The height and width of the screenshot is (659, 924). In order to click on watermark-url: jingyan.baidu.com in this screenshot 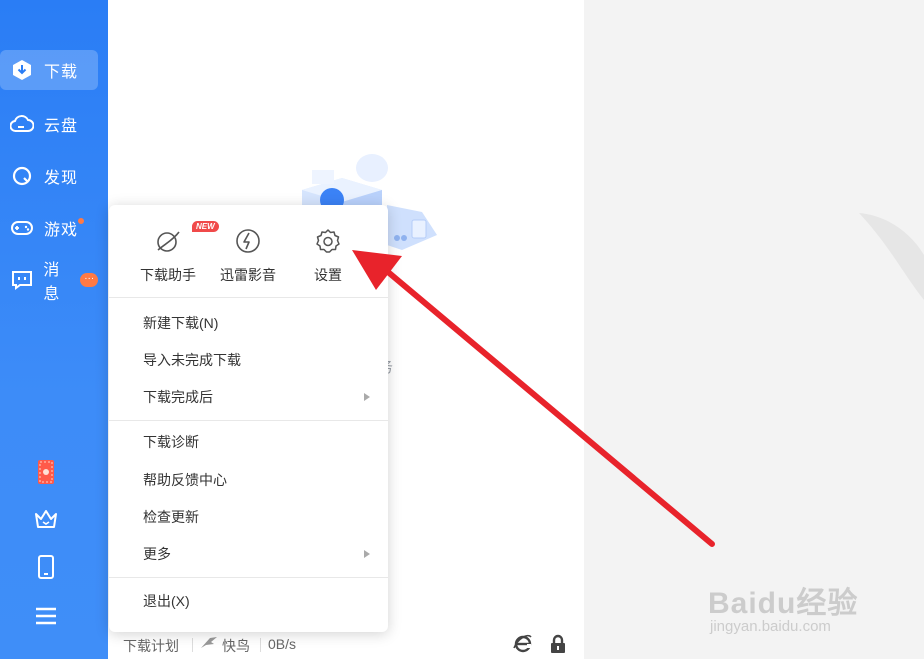, I will do `click(770, 626)`.